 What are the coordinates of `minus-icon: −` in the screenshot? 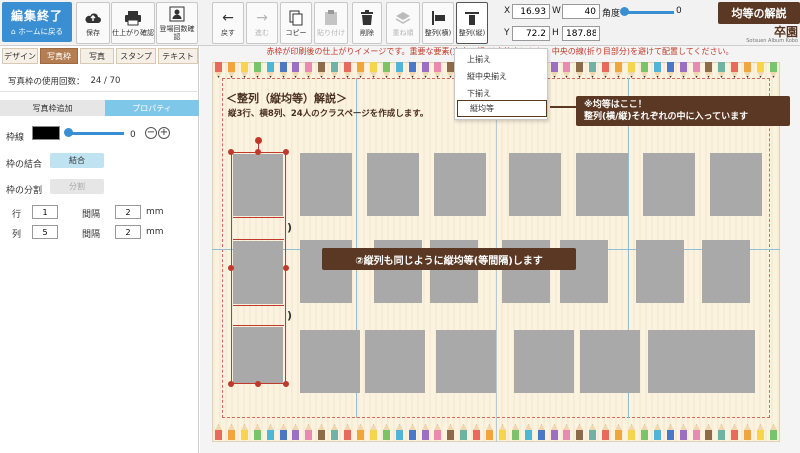 It's located at (151, 133).